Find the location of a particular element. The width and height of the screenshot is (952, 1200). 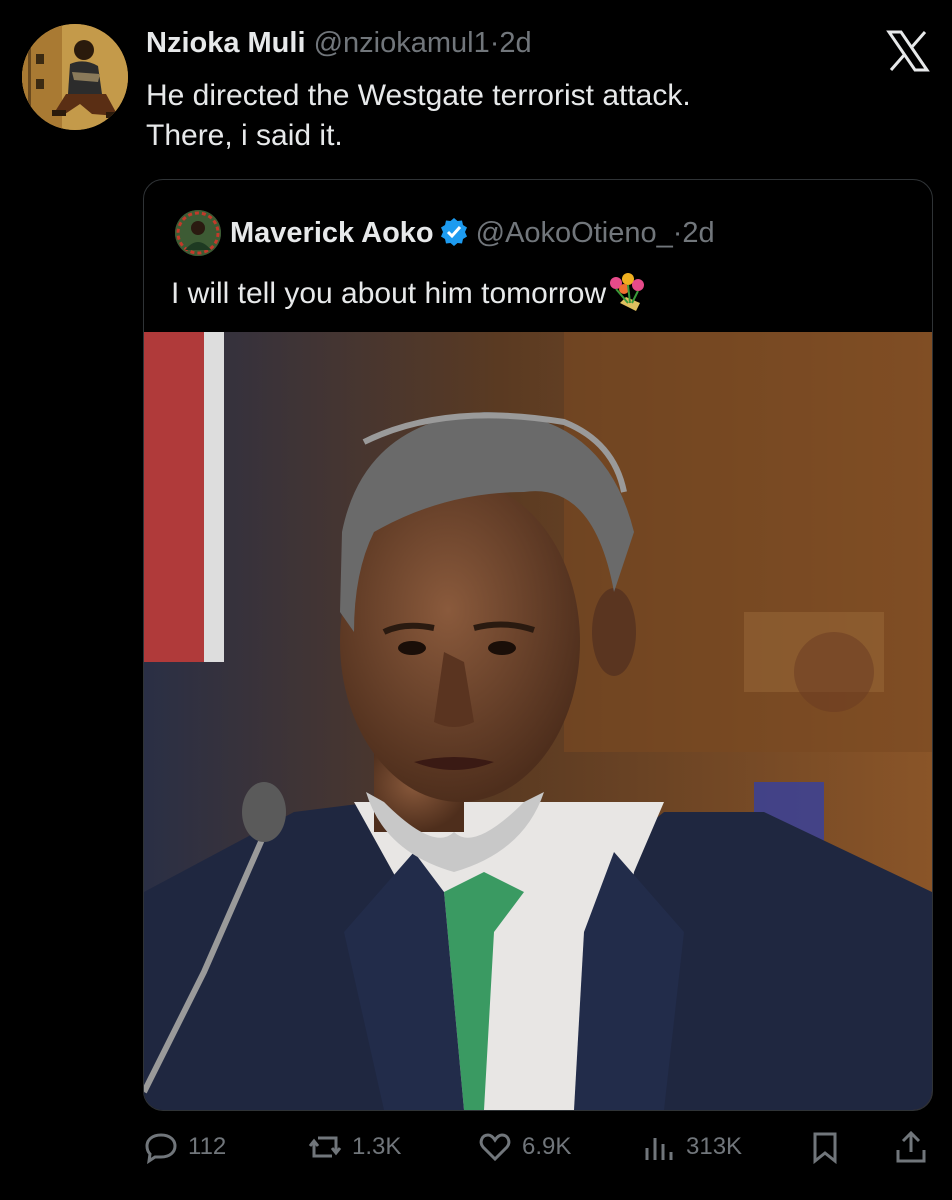

bouquet-emoji is located at coordinates (627, 292).